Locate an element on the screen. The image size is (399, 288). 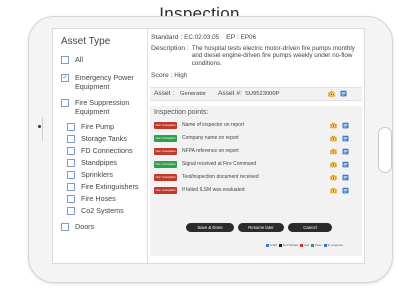
filter-fd-connections: FD Connections is located at coordinates (100, 150).